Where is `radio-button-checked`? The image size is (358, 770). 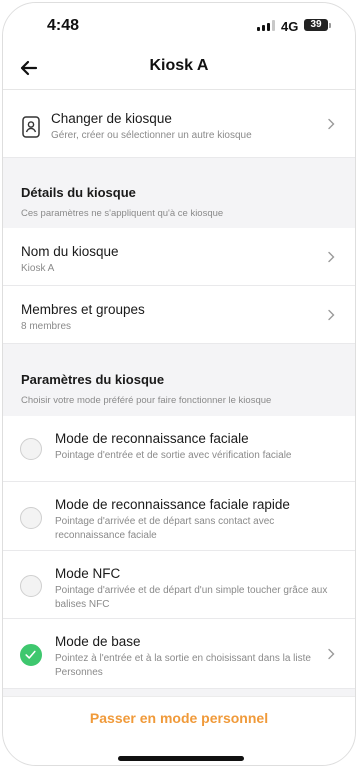 radio-button-checked is located at coordinates (31, 655).